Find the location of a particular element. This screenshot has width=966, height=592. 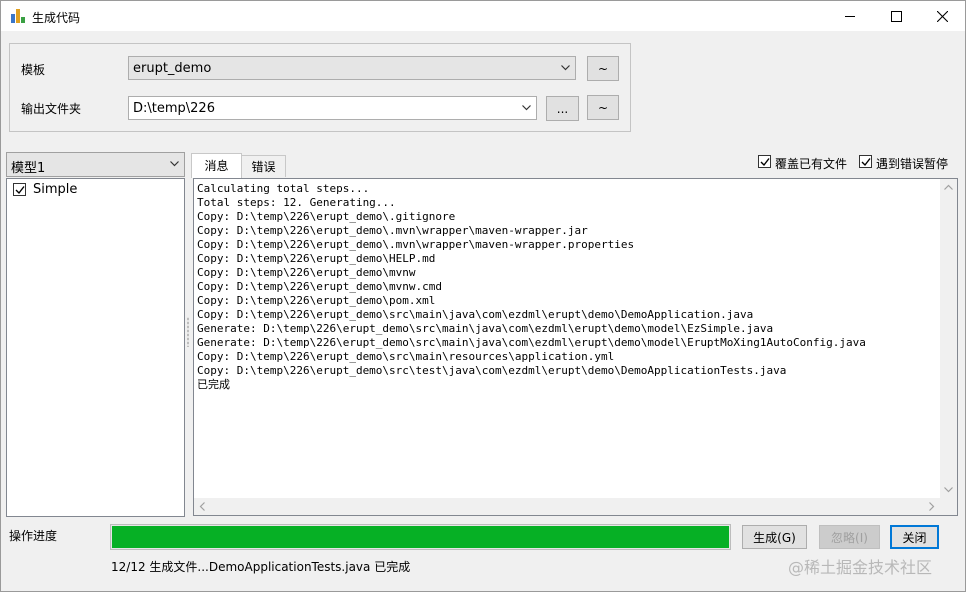

model-item-label: Simple is located at coordinates (55, 189).